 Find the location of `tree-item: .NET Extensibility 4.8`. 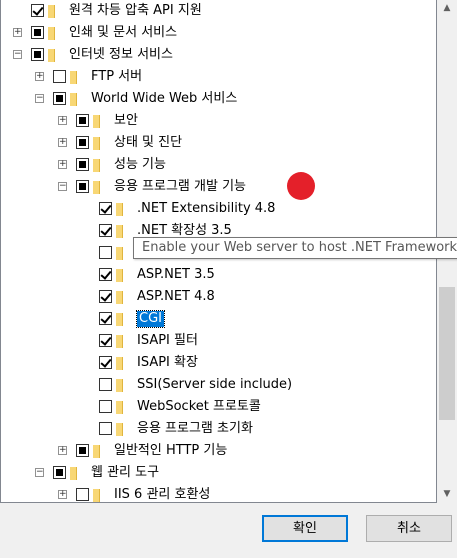

tree-item: .NET Extensibility 4.8 is located at coordinates (218, 209).